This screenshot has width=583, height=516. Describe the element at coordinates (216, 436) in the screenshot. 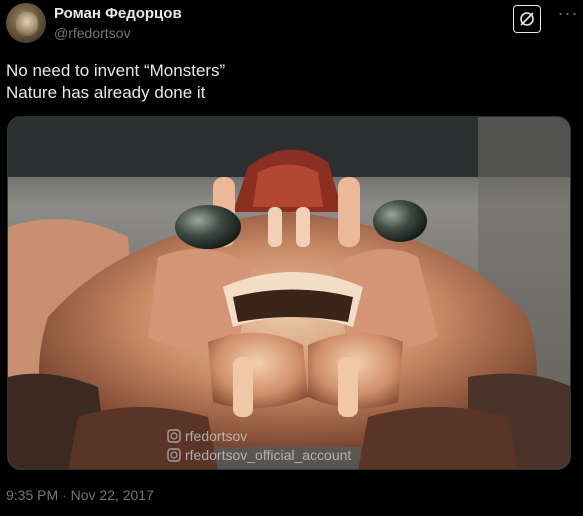

I see `watermark-line-1: rfedortsov` at that location.